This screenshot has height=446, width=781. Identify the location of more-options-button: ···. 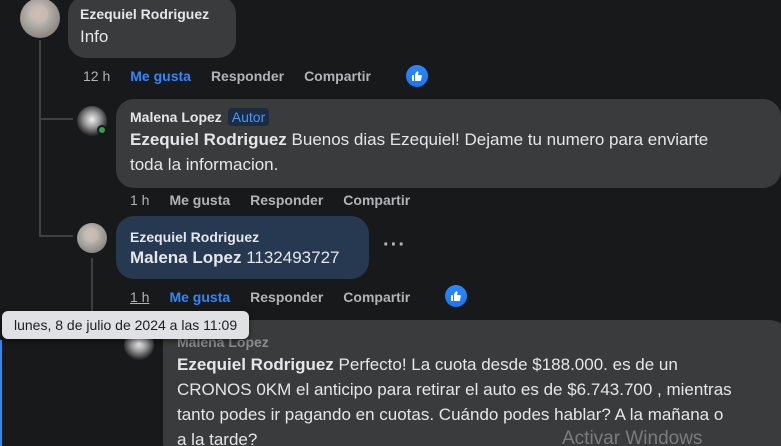
(394, 245).